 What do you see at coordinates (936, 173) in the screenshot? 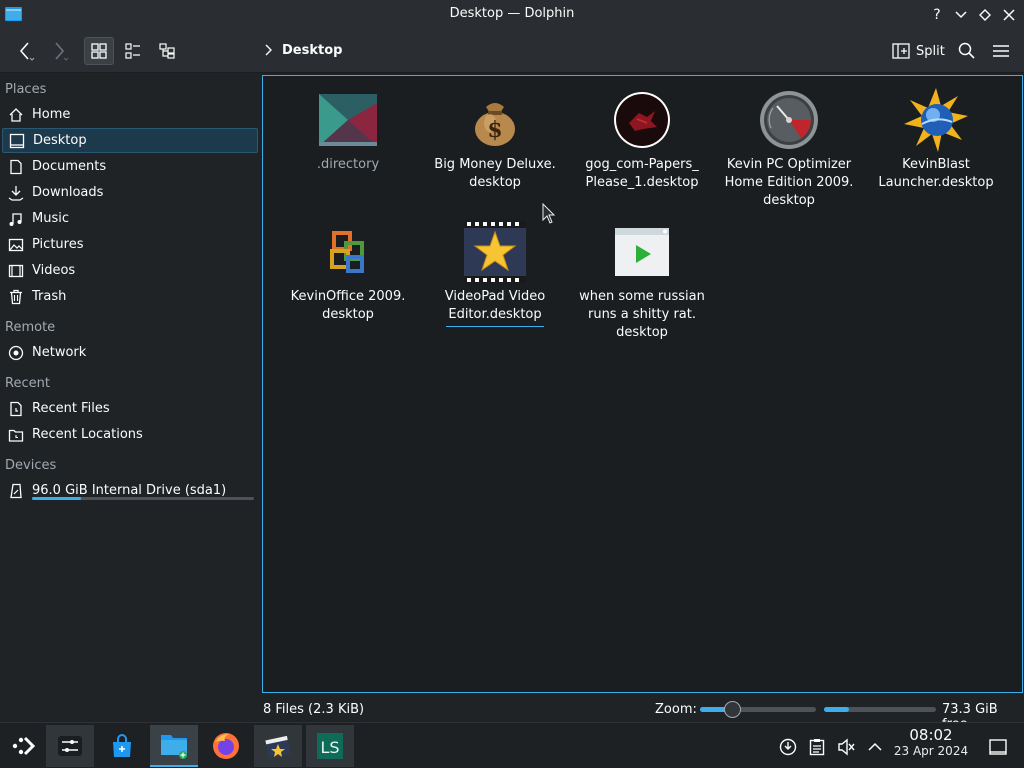
I see `file-name: KevinBlast Launcher.desktop` at bounding box center [936, 173].